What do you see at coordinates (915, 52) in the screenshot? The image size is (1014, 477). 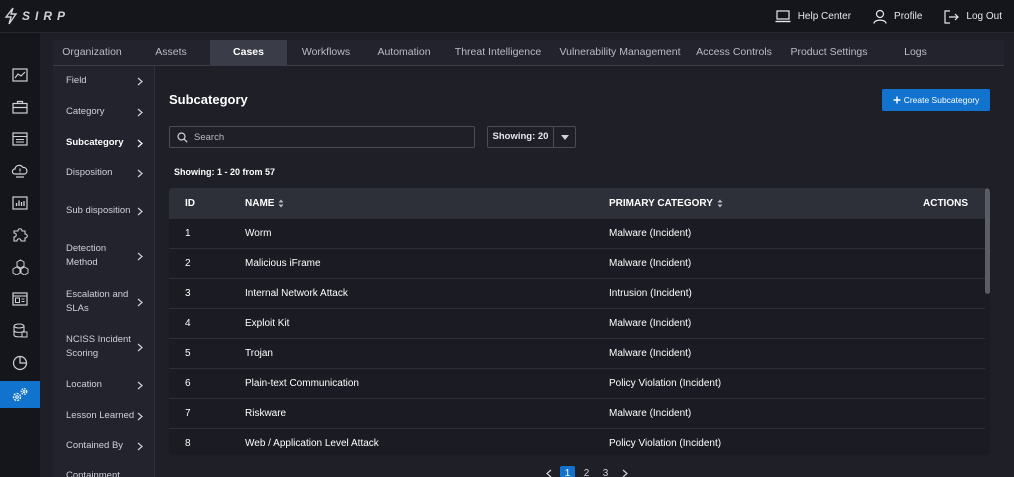 I see `tab-logs: Logs` at bounding box center [915, 52].